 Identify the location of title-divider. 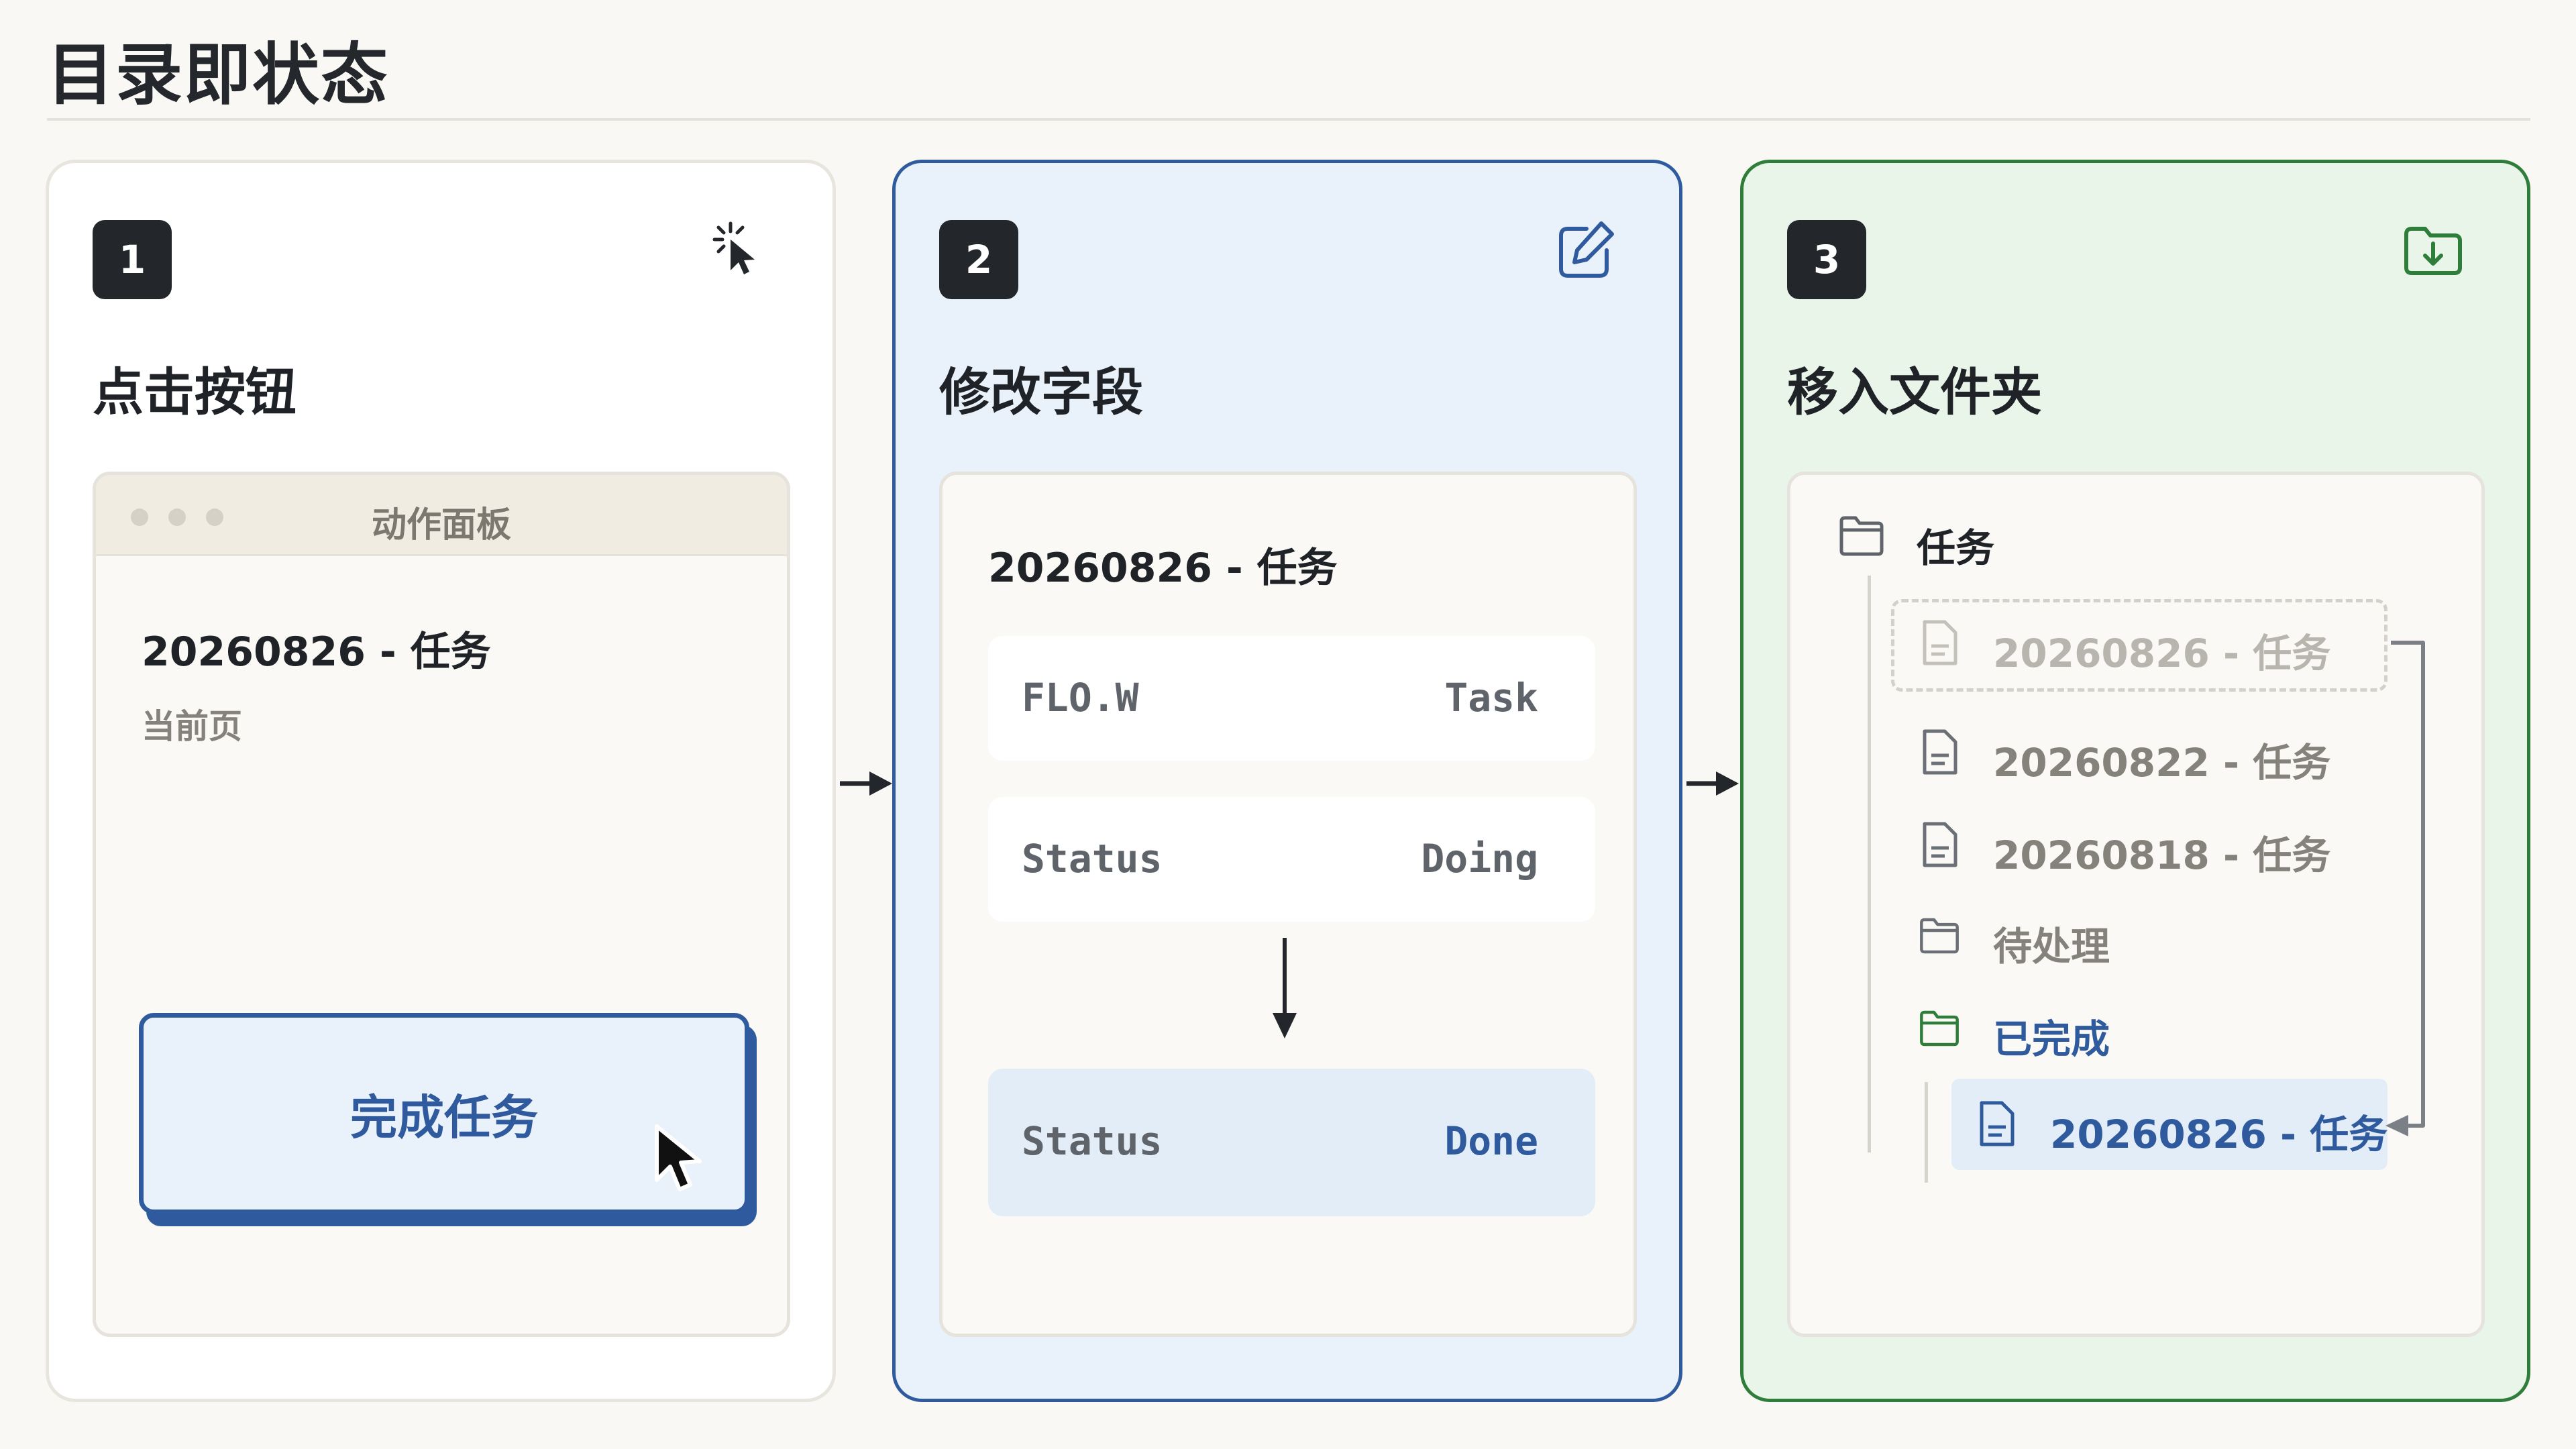
(1288, 119).